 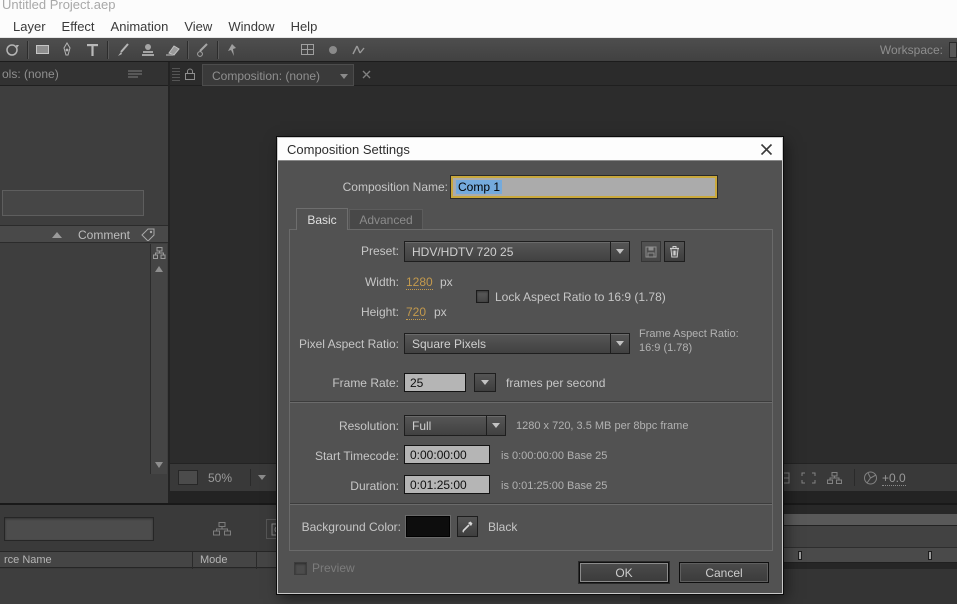 I want to click on save-preset-icon, so click(x=651, y=251).